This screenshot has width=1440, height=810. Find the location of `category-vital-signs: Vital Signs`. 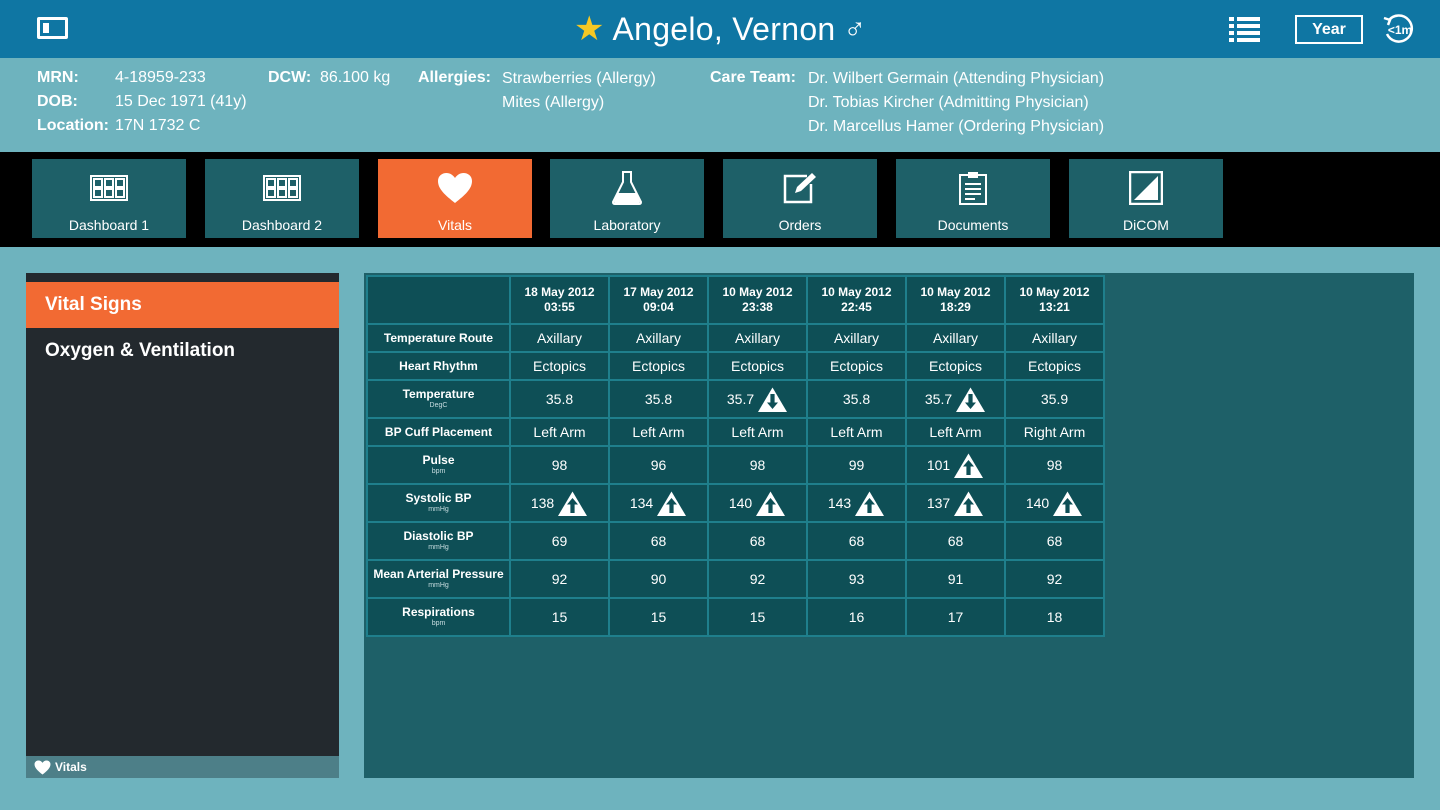

category-vital-signs: Vital Signs is located at coordinates (182, 305).